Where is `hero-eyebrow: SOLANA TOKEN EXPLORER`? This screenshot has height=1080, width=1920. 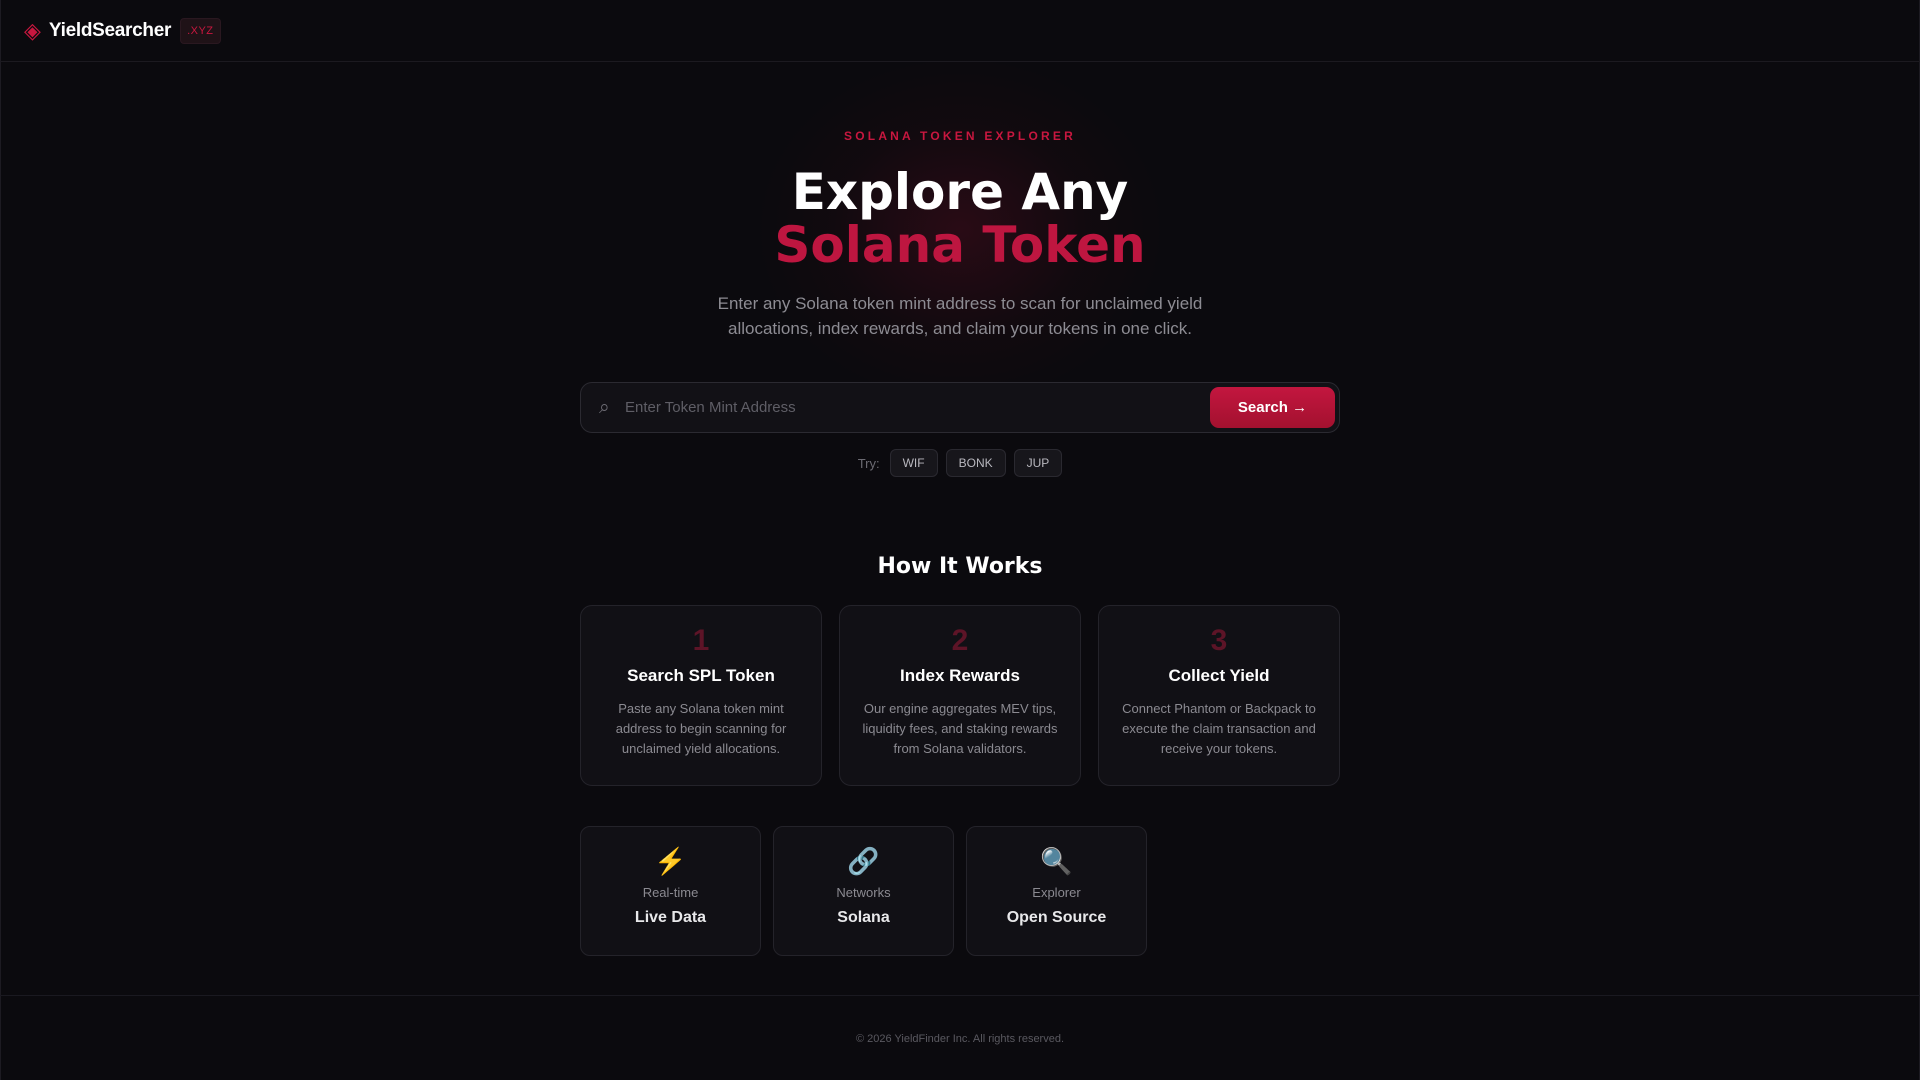
hero-eyebrow: SOLANA TOKEN EXPLORER is located at coordinates (960, 136).